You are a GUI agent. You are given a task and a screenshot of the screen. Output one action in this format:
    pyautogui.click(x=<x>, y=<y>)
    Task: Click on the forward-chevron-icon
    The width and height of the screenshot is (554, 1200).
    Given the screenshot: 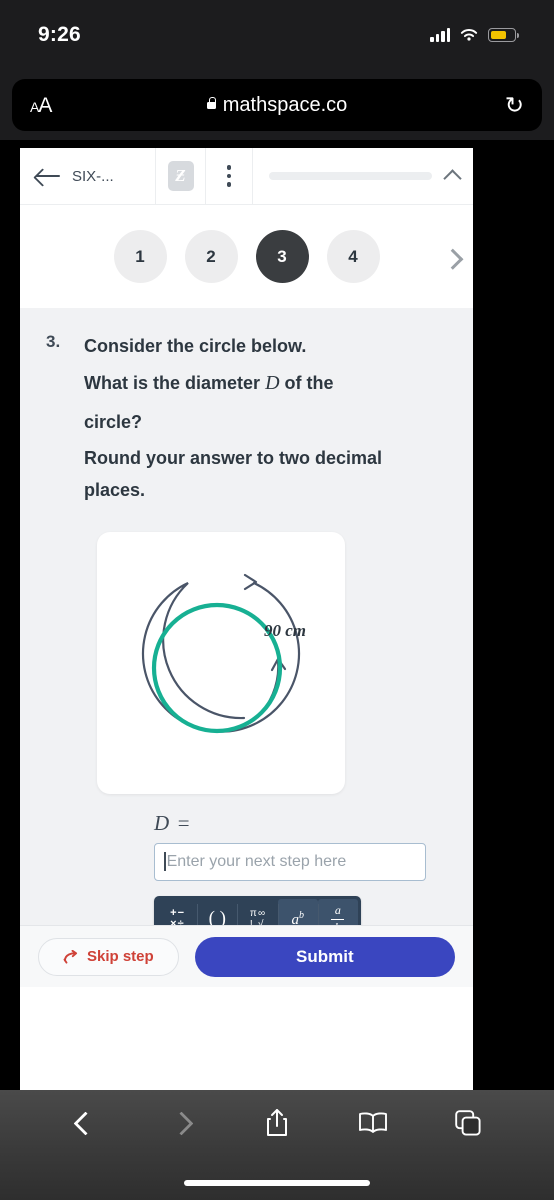 What is the action you would take?
    pyautogui.click(x=181, y=1123)
    